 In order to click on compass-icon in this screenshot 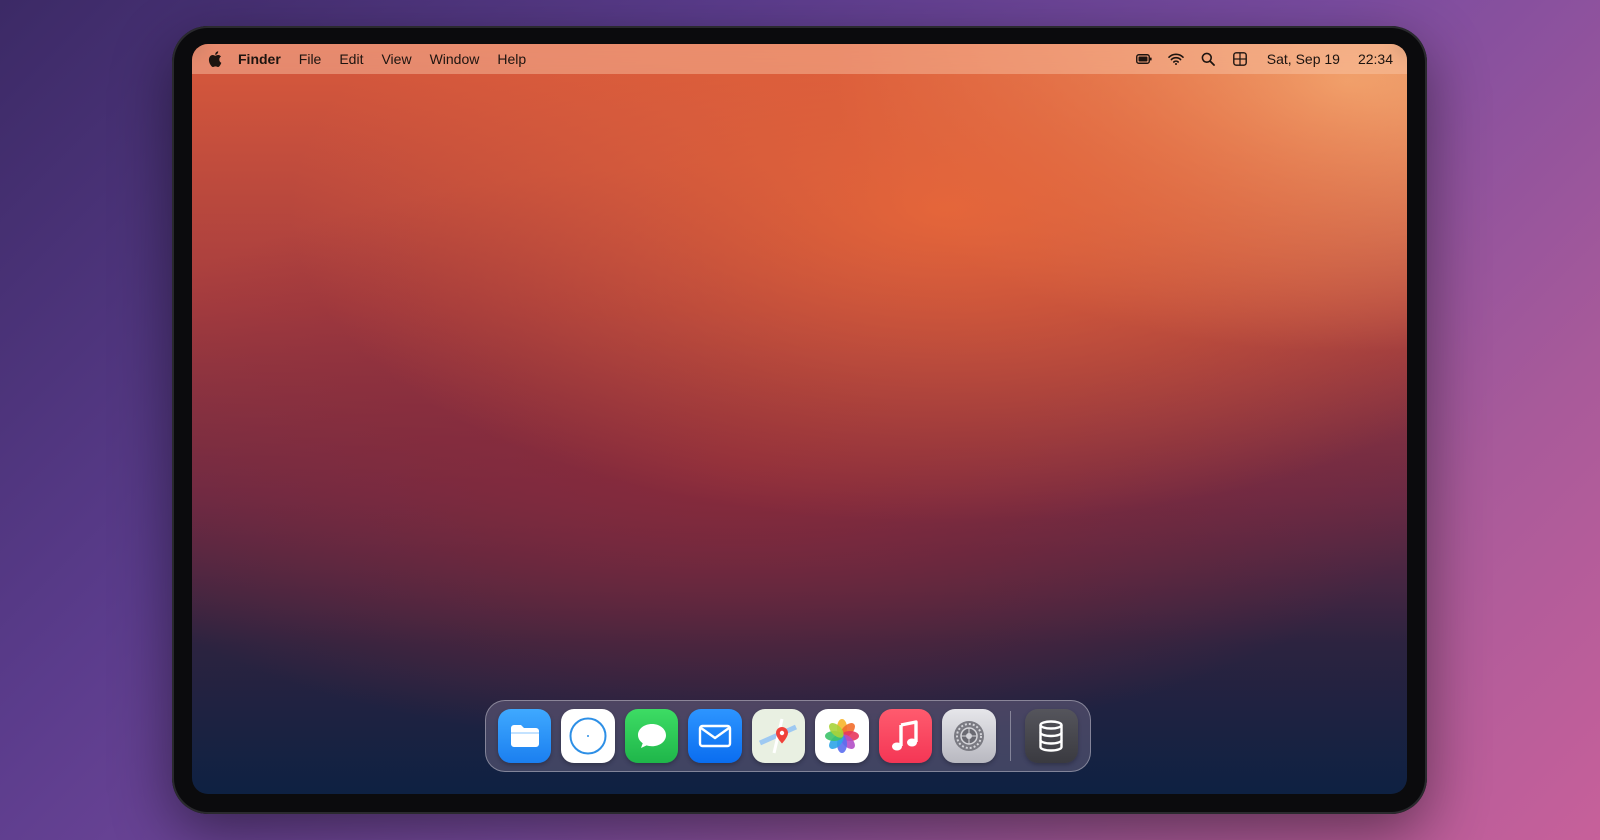, I will do `click(588, 736)`.